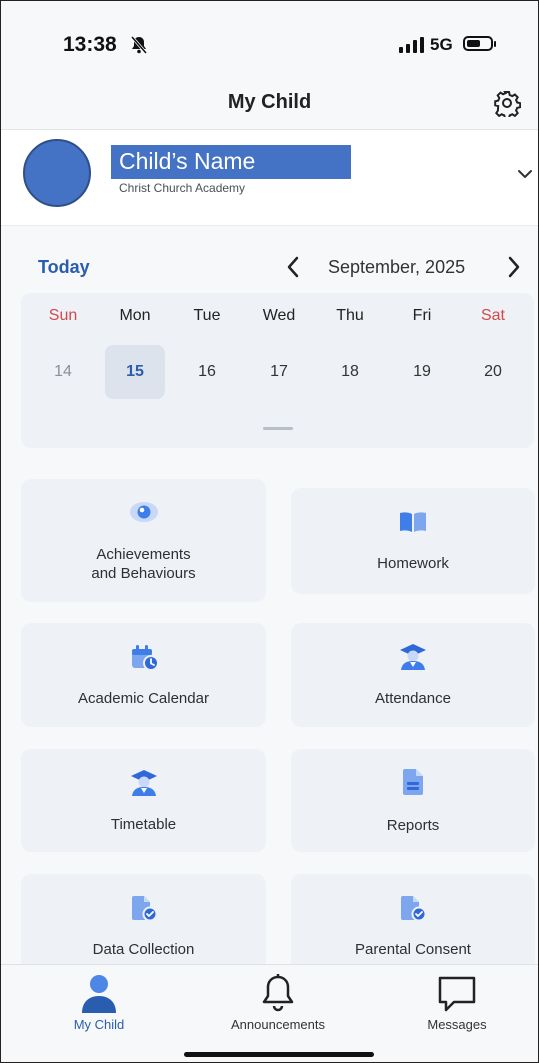 The image size is (539, 1063). Describe the element at coordinates (278, 428) in the screenshot. I see `expand-handle` at that location.